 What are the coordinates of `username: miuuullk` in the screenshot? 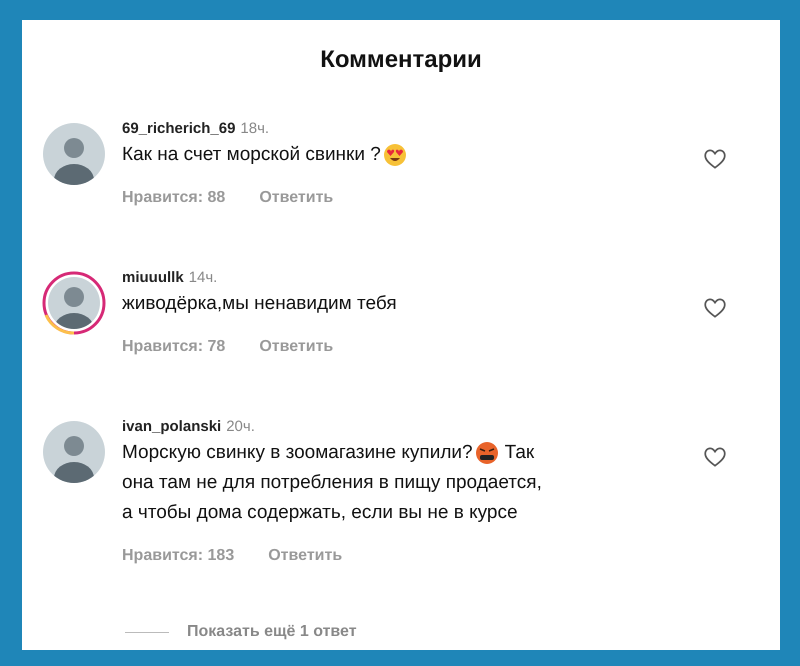 It's located at (153, 277).